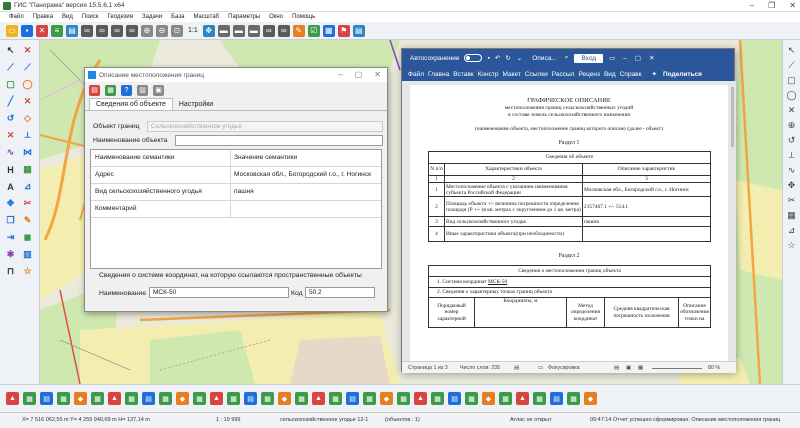  What do you see at coordinates (110, 90) in the screenshot?
I see `dialog-map-icon: ▦` at bounding box center [110, 90].